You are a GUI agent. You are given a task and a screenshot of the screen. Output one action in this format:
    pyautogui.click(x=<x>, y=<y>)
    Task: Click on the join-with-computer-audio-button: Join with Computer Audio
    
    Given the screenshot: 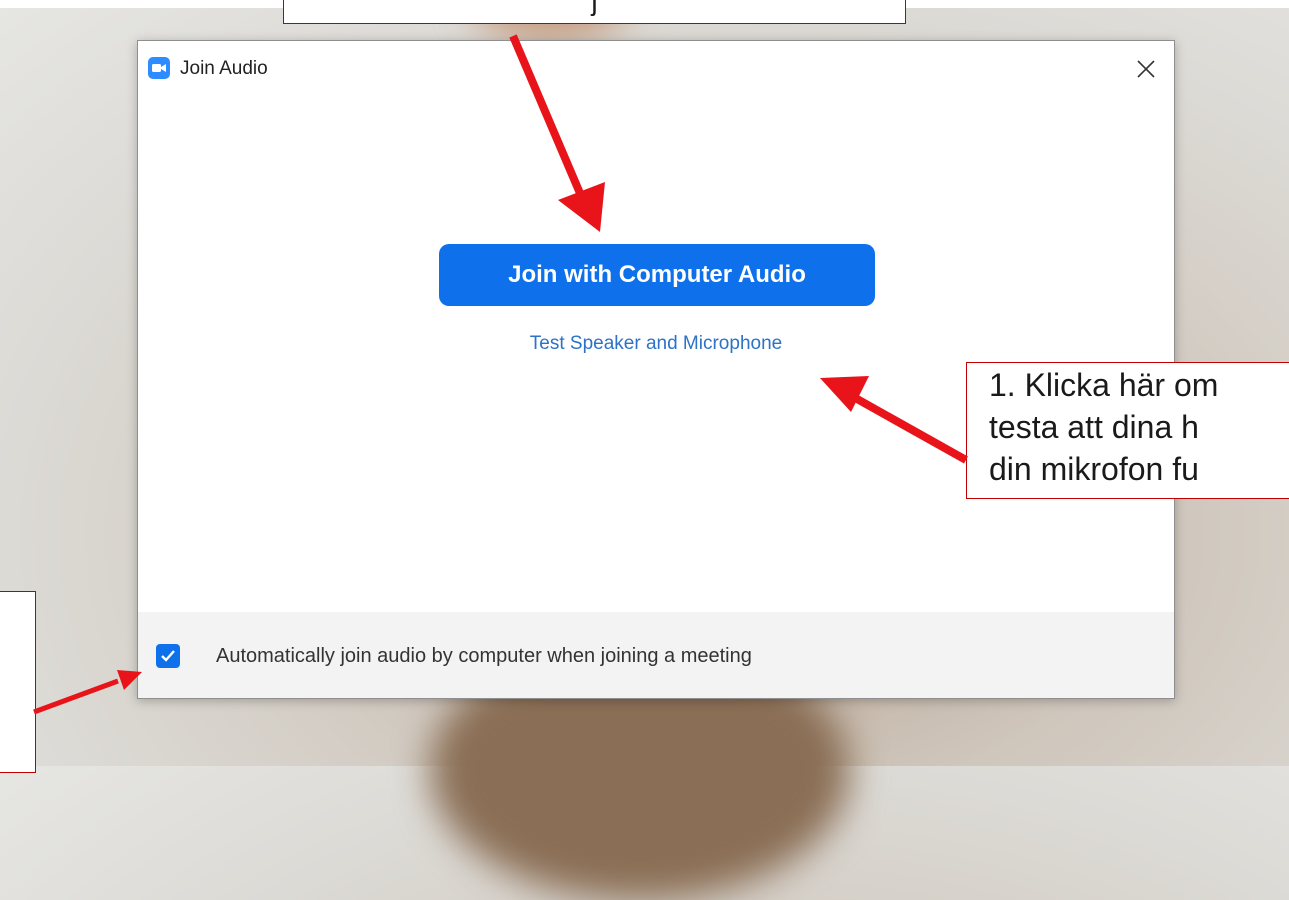 What is the action you would take?
    pyautogui.click(x=657, y=275)
    